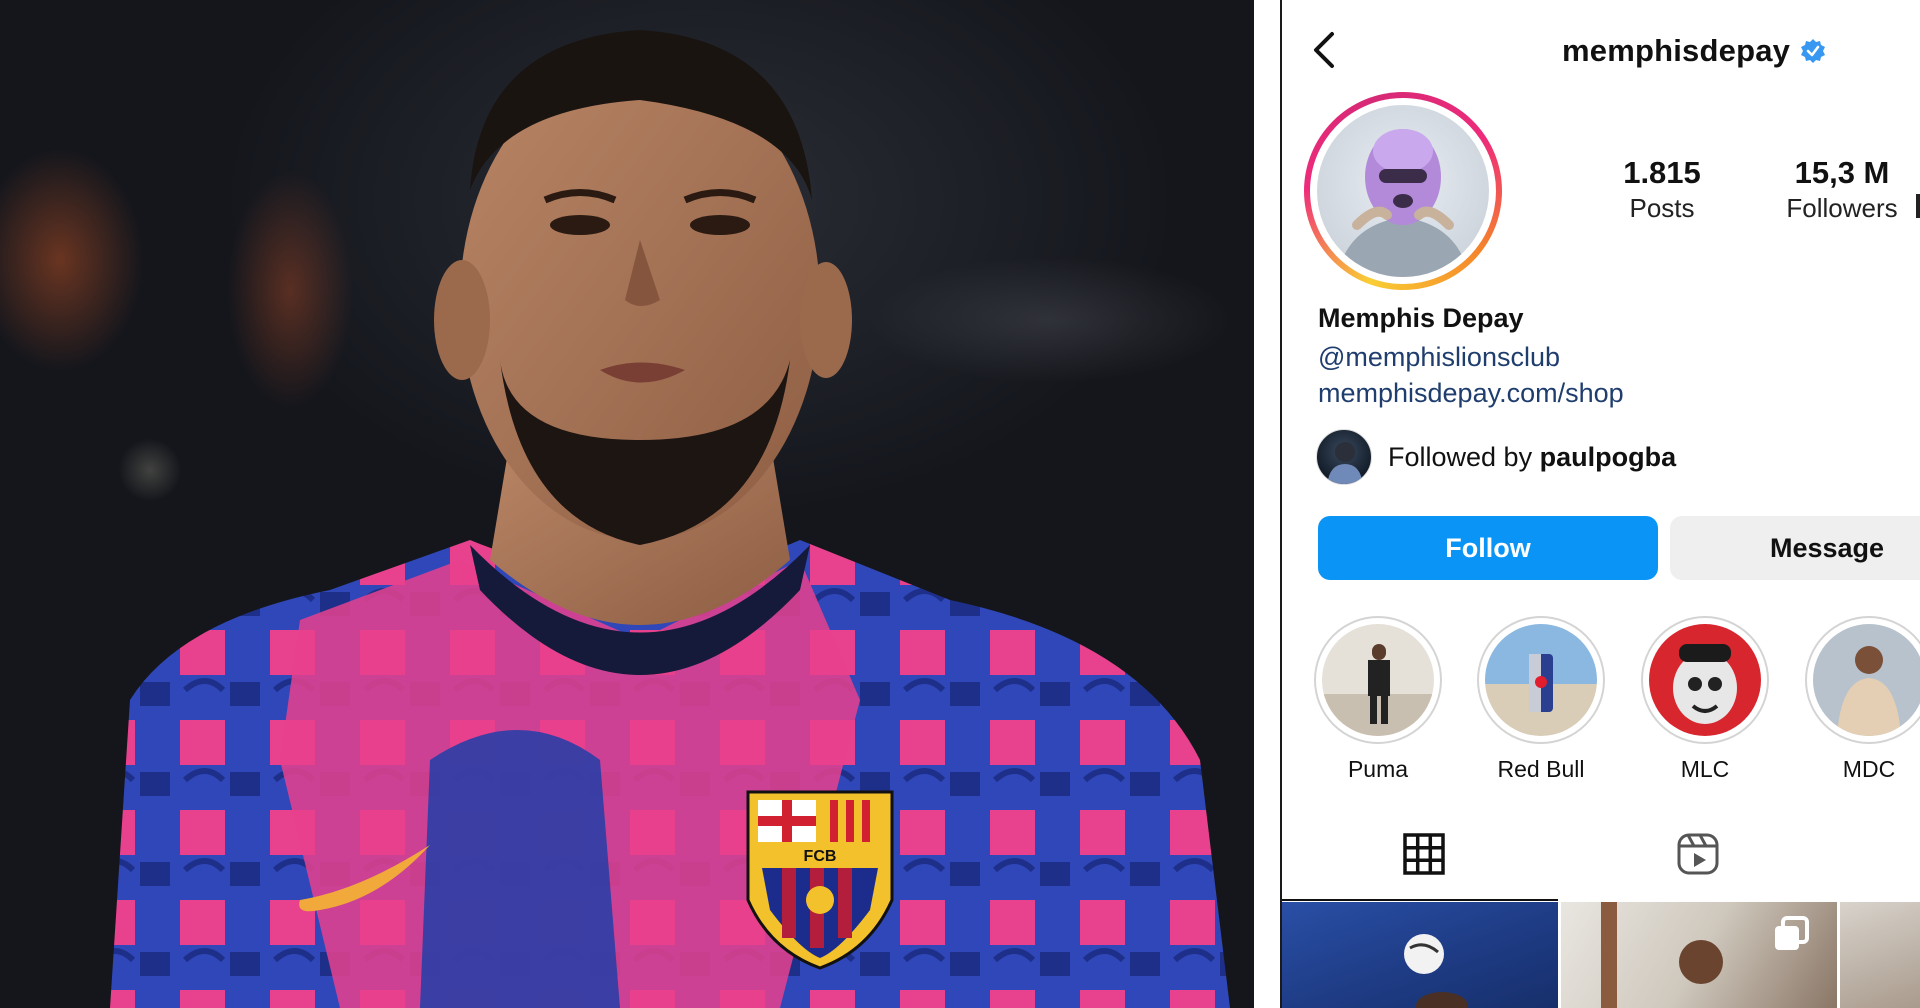 The image size is (1920, 1008). What do you see at coordinates (1420, 900) in the screenshot?
I see `active-tab-indicator` at bounding box center [1420, 900].